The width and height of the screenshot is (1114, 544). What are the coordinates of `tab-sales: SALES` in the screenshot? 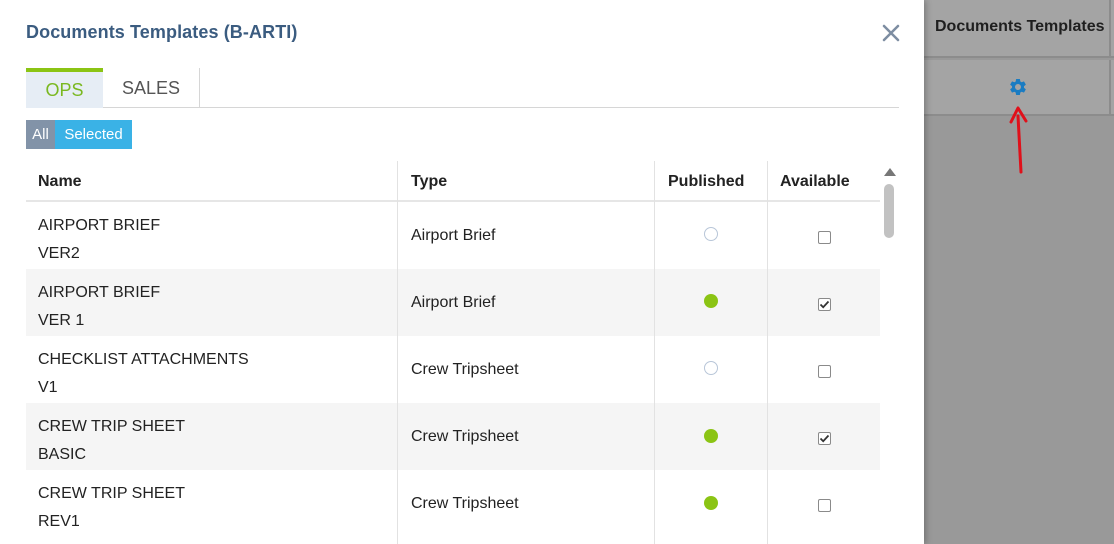 It's located at (151, 88).